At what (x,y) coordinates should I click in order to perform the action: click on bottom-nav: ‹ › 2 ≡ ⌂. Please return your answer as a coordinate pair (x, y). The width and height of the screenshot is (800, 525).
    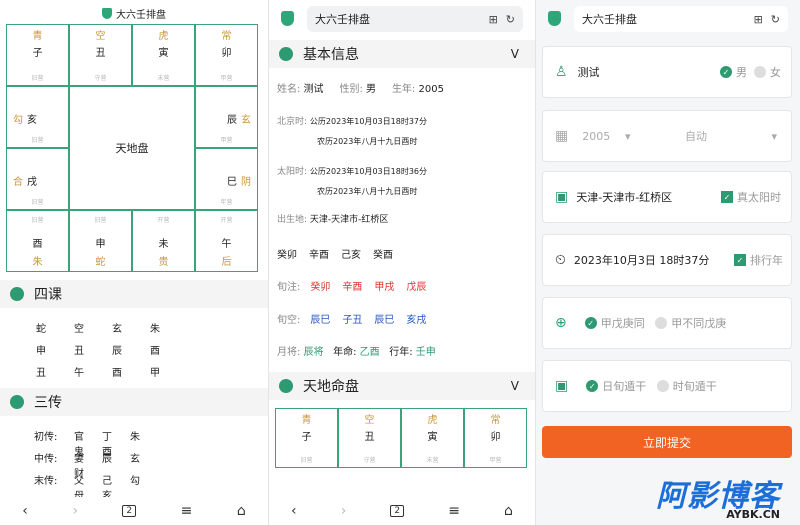
    Looking at the image, I should click on (134, 511).